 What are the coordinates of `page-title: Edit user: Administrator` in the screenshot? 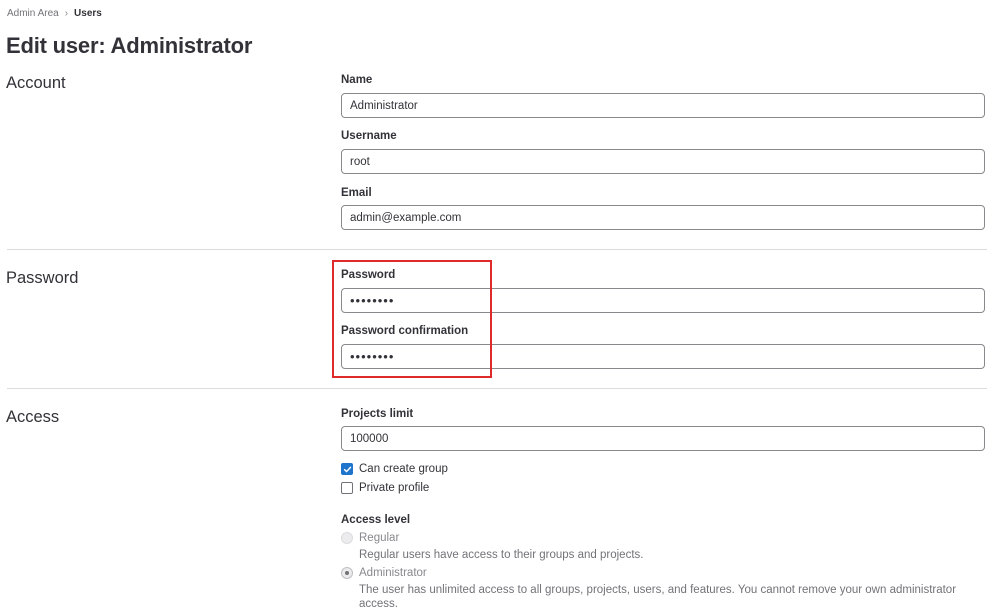 It's located at (129, 45).